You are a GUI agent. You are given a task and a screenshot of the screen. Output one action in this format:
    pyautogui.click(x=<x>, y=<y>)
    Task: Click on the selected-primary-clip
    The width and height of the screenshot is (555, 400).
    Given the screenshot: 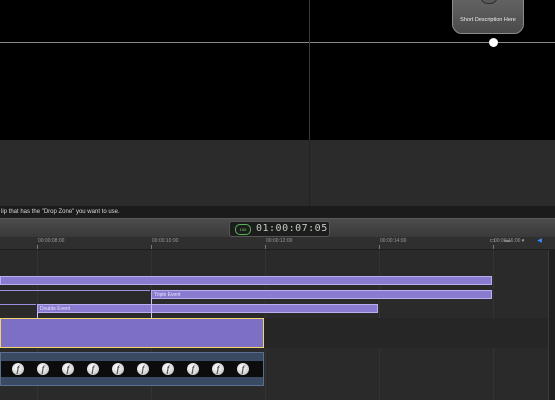 What is the action you would take?
    pyautogui.click(x=132, y=333)
    